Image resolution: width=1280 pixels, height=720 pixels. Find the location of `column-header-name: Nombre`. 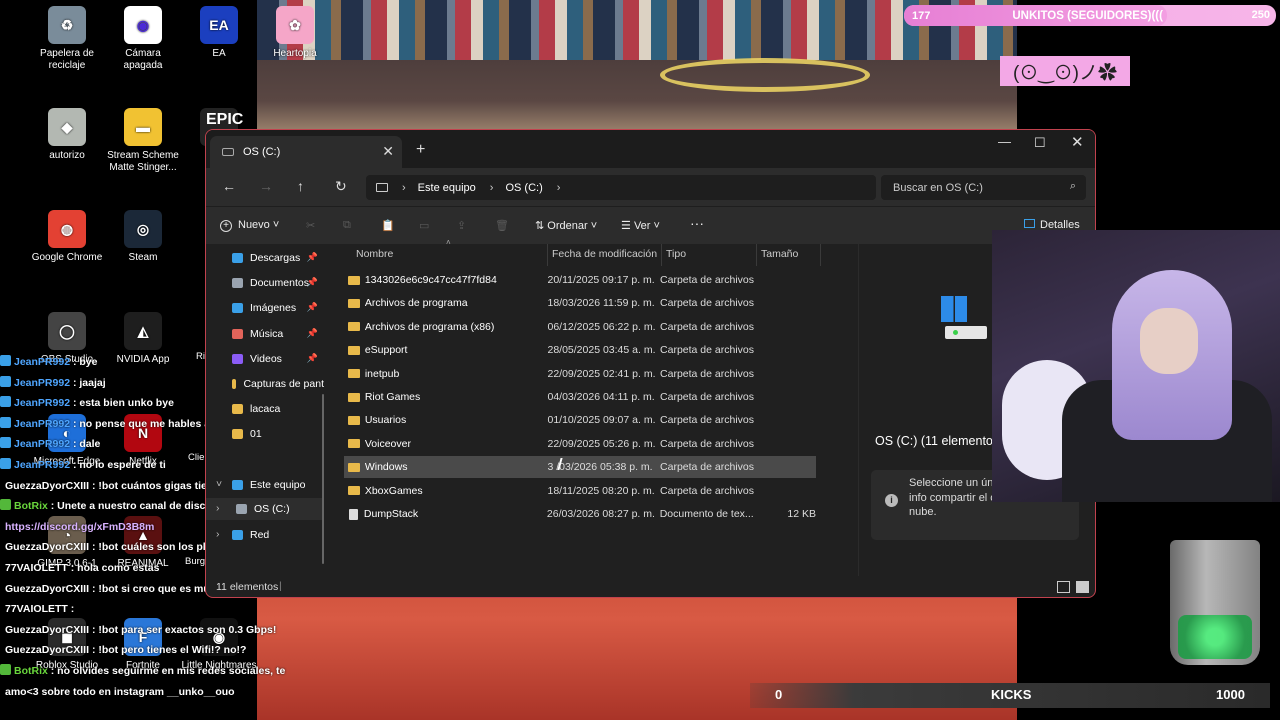

column-header-name: Nombre is located at coordinates (374, 258).